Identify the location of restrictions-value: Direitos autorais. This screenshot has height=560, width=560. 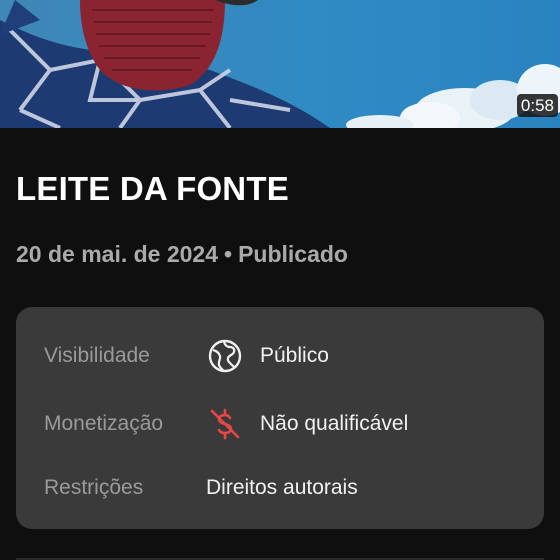
(282, 487).